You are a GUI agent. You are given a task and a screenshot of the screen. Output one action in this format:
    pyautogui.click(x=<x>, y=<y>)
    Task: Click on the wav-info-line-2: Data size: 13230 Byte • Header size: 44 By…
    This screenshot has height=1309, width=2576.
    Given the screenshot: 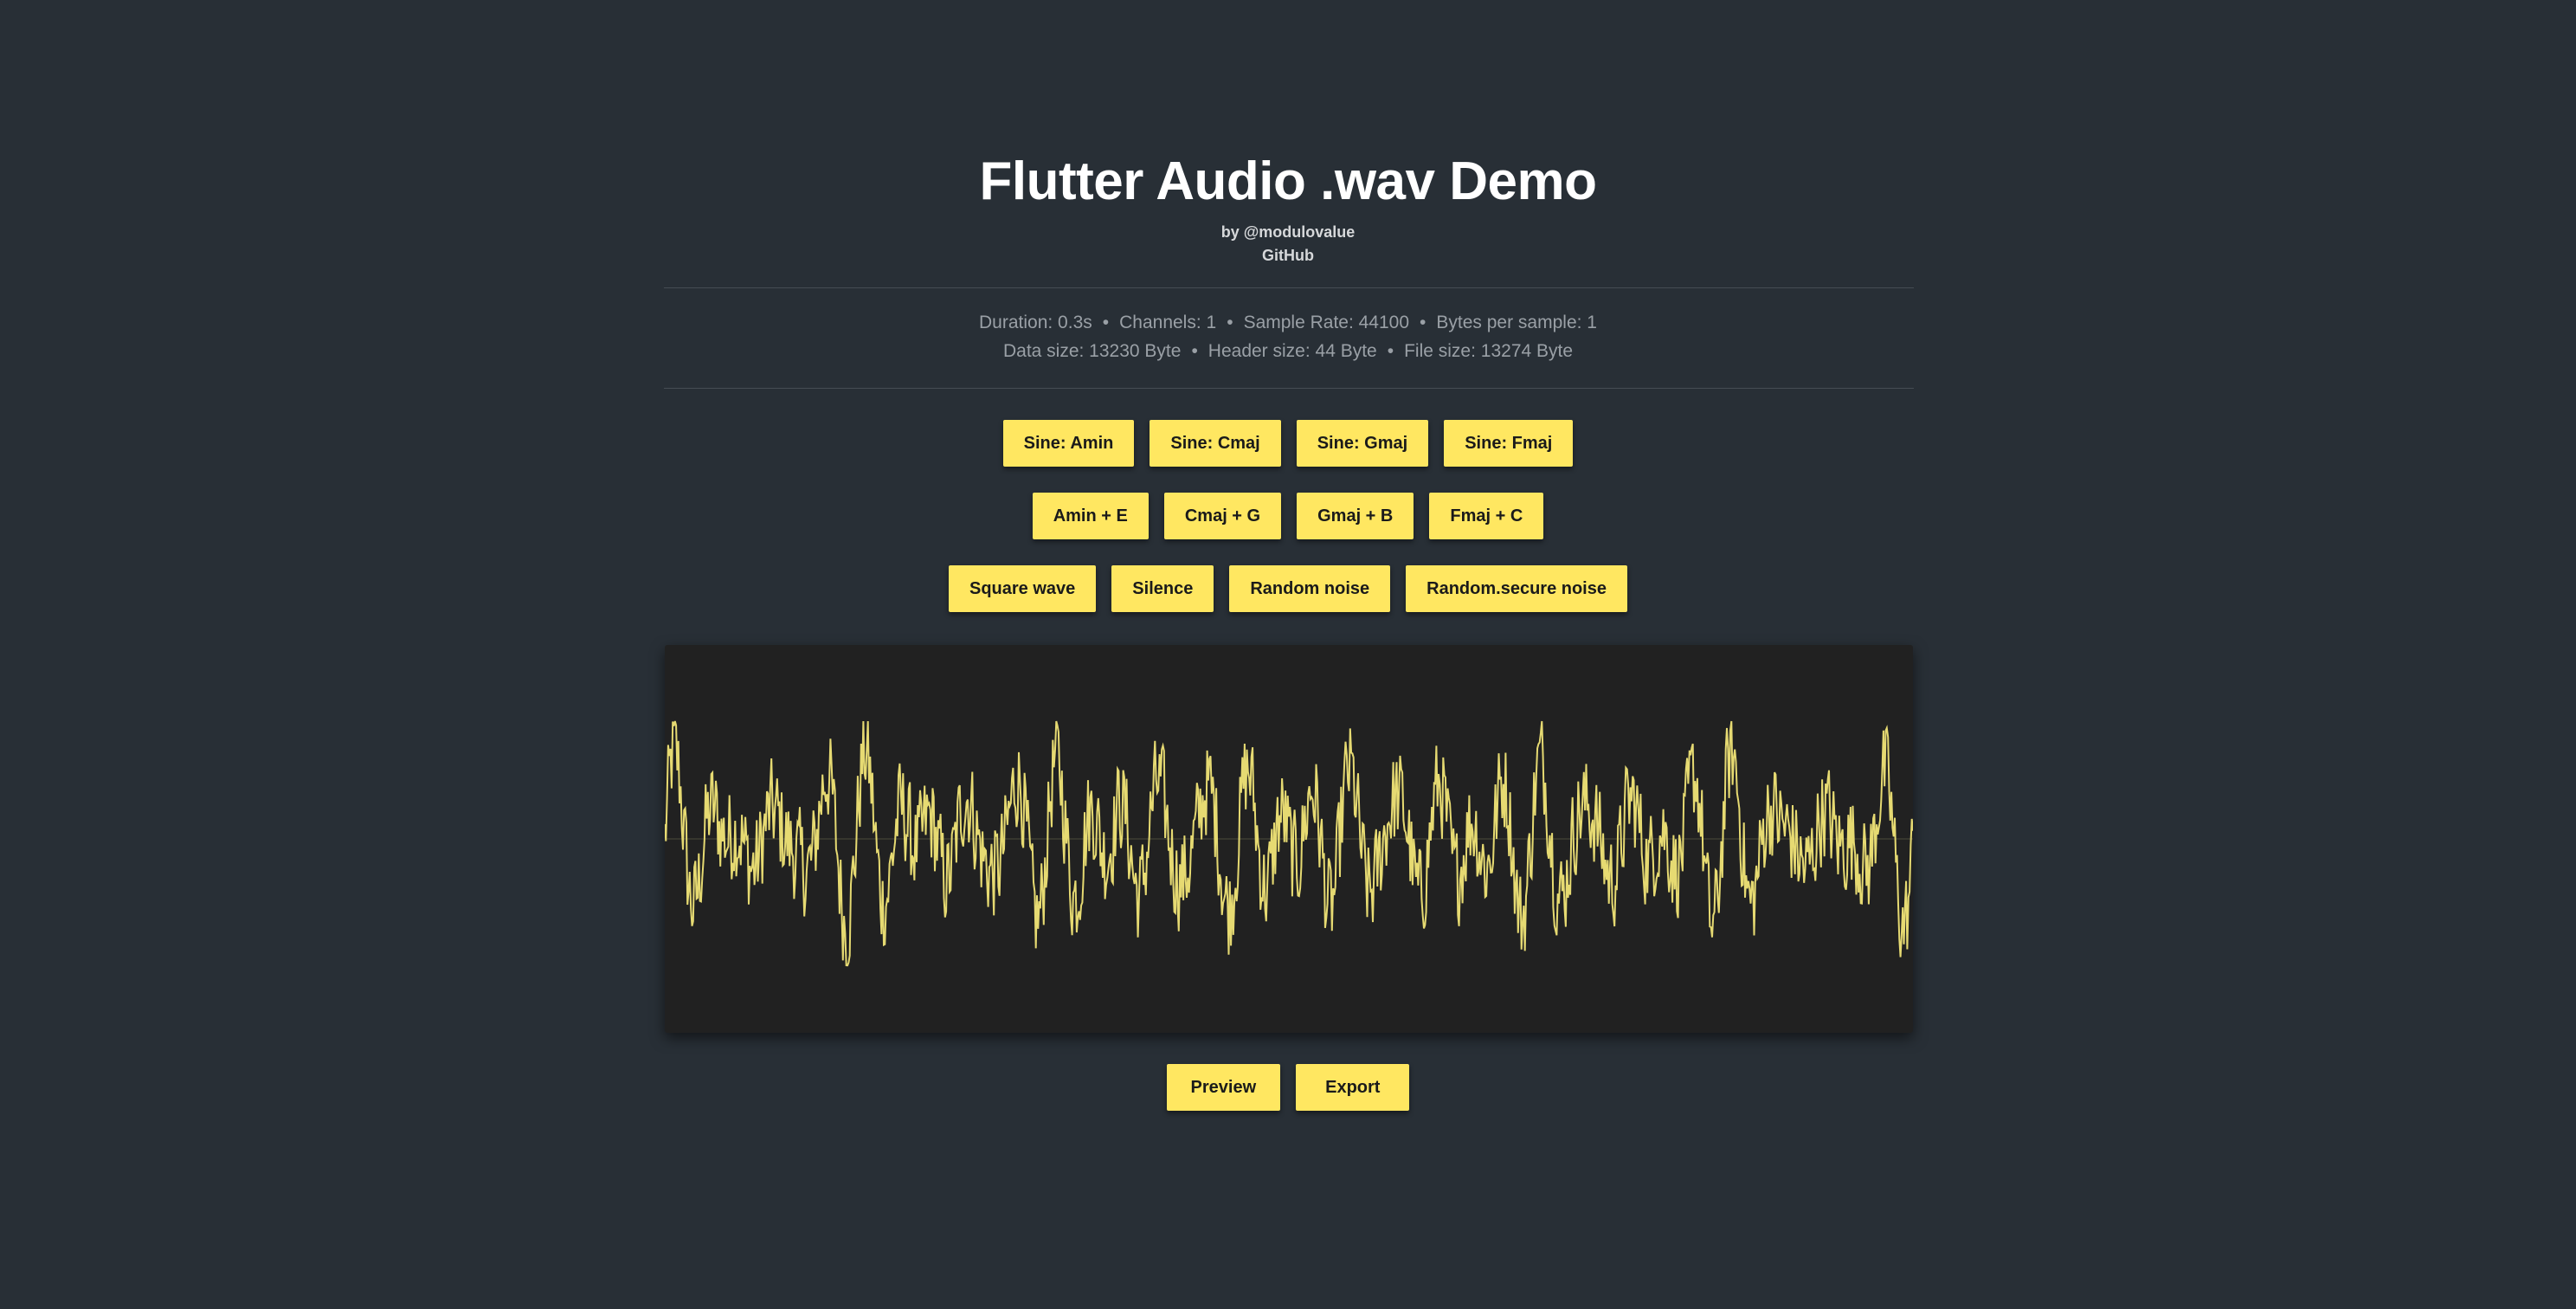 What is the action you would take?
    pyautogui.click(x=1288, y=351)
    